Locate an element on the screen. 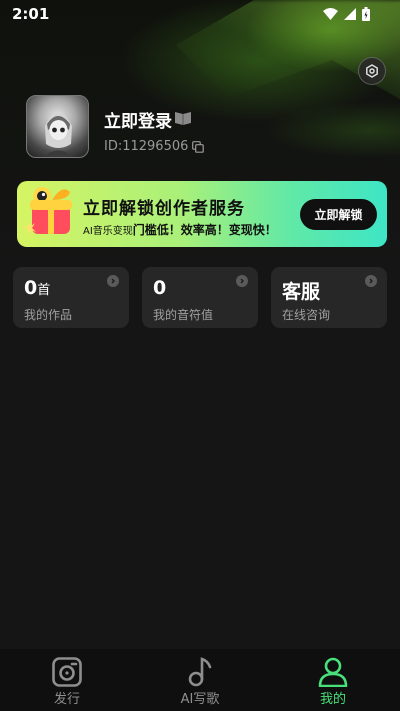  customer-service-card: 客服 在线咨询 is located at coordinates (329, 297).